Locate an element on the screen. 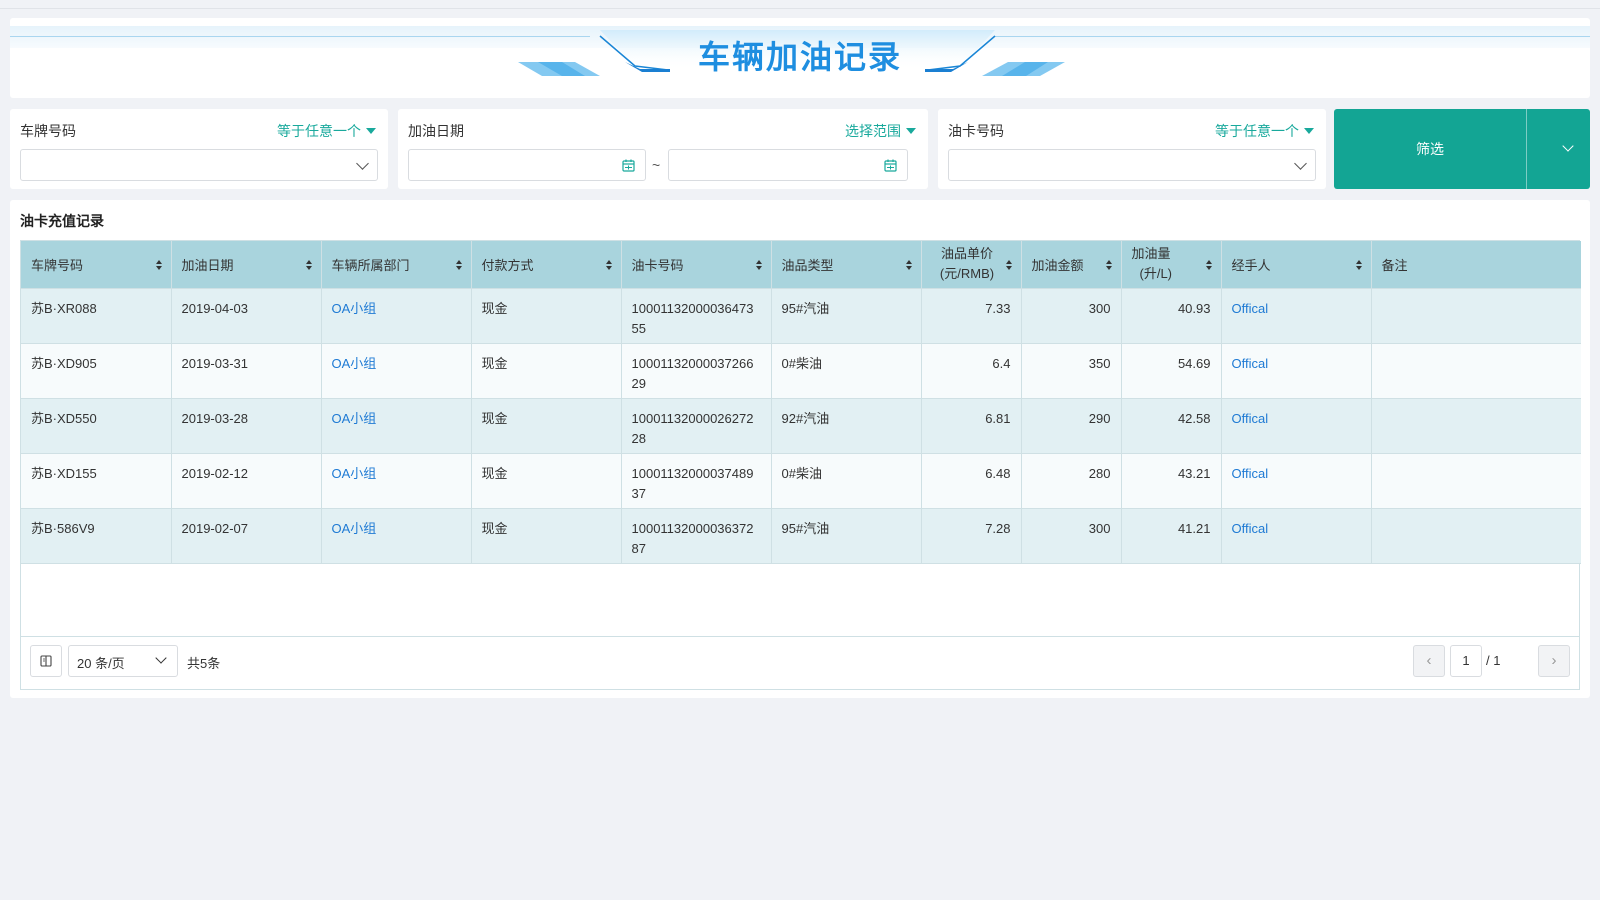  cell-date: 2019-02-12 is located at coordinates (246, 481).